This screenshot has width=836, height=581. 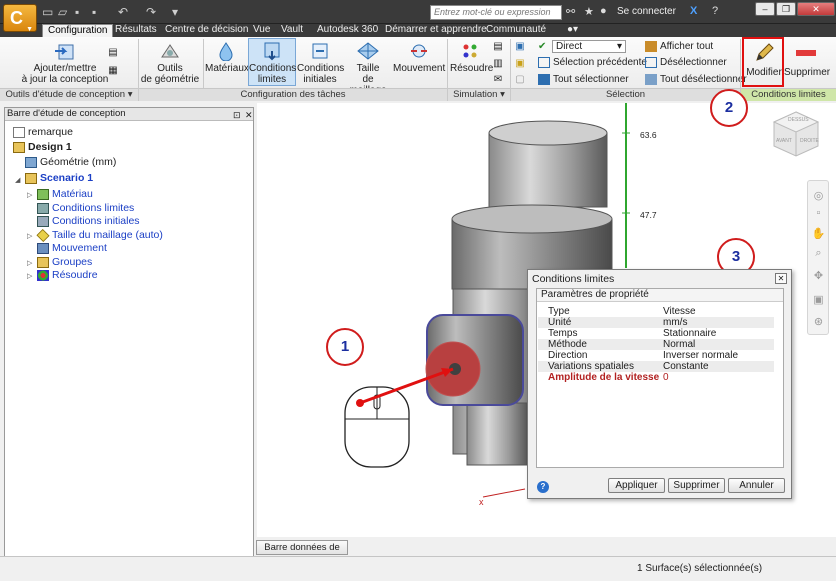 What do you see at coordinates (498, 79) in the screenshot?
I see `mail-icon: ✉` at bounding box center [498, 79].